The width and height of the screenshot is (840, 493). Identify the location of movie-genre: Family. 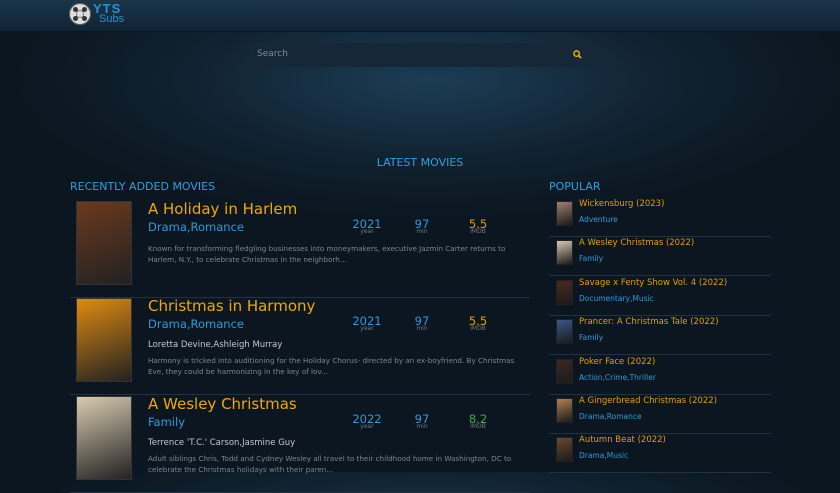
(167, 422).